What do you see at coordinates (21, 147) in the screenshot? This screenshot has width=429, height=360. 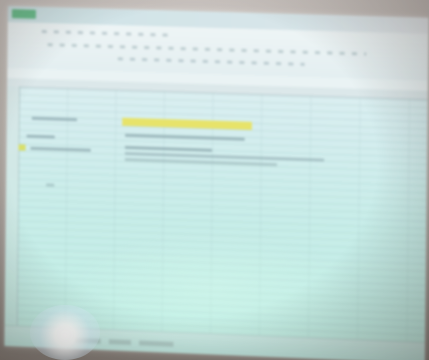 I see `selected-cell-marker` at bounding box center [21, 147].